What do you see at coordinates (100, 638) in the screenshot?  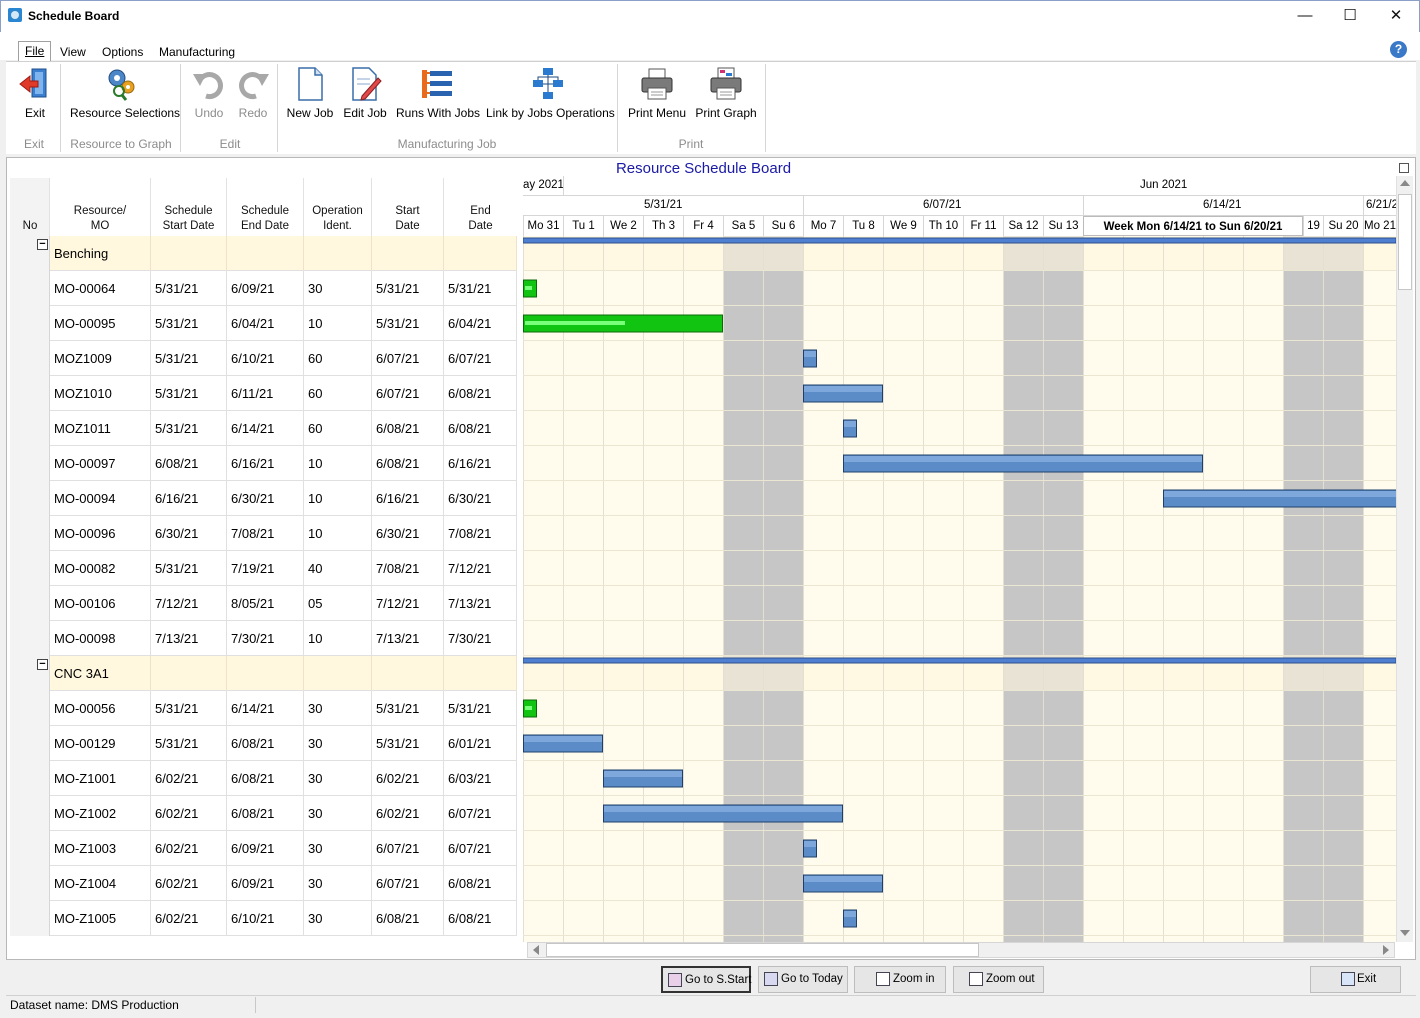 I see `mo-cell: MO-00098` at bounding box center [100, 638].